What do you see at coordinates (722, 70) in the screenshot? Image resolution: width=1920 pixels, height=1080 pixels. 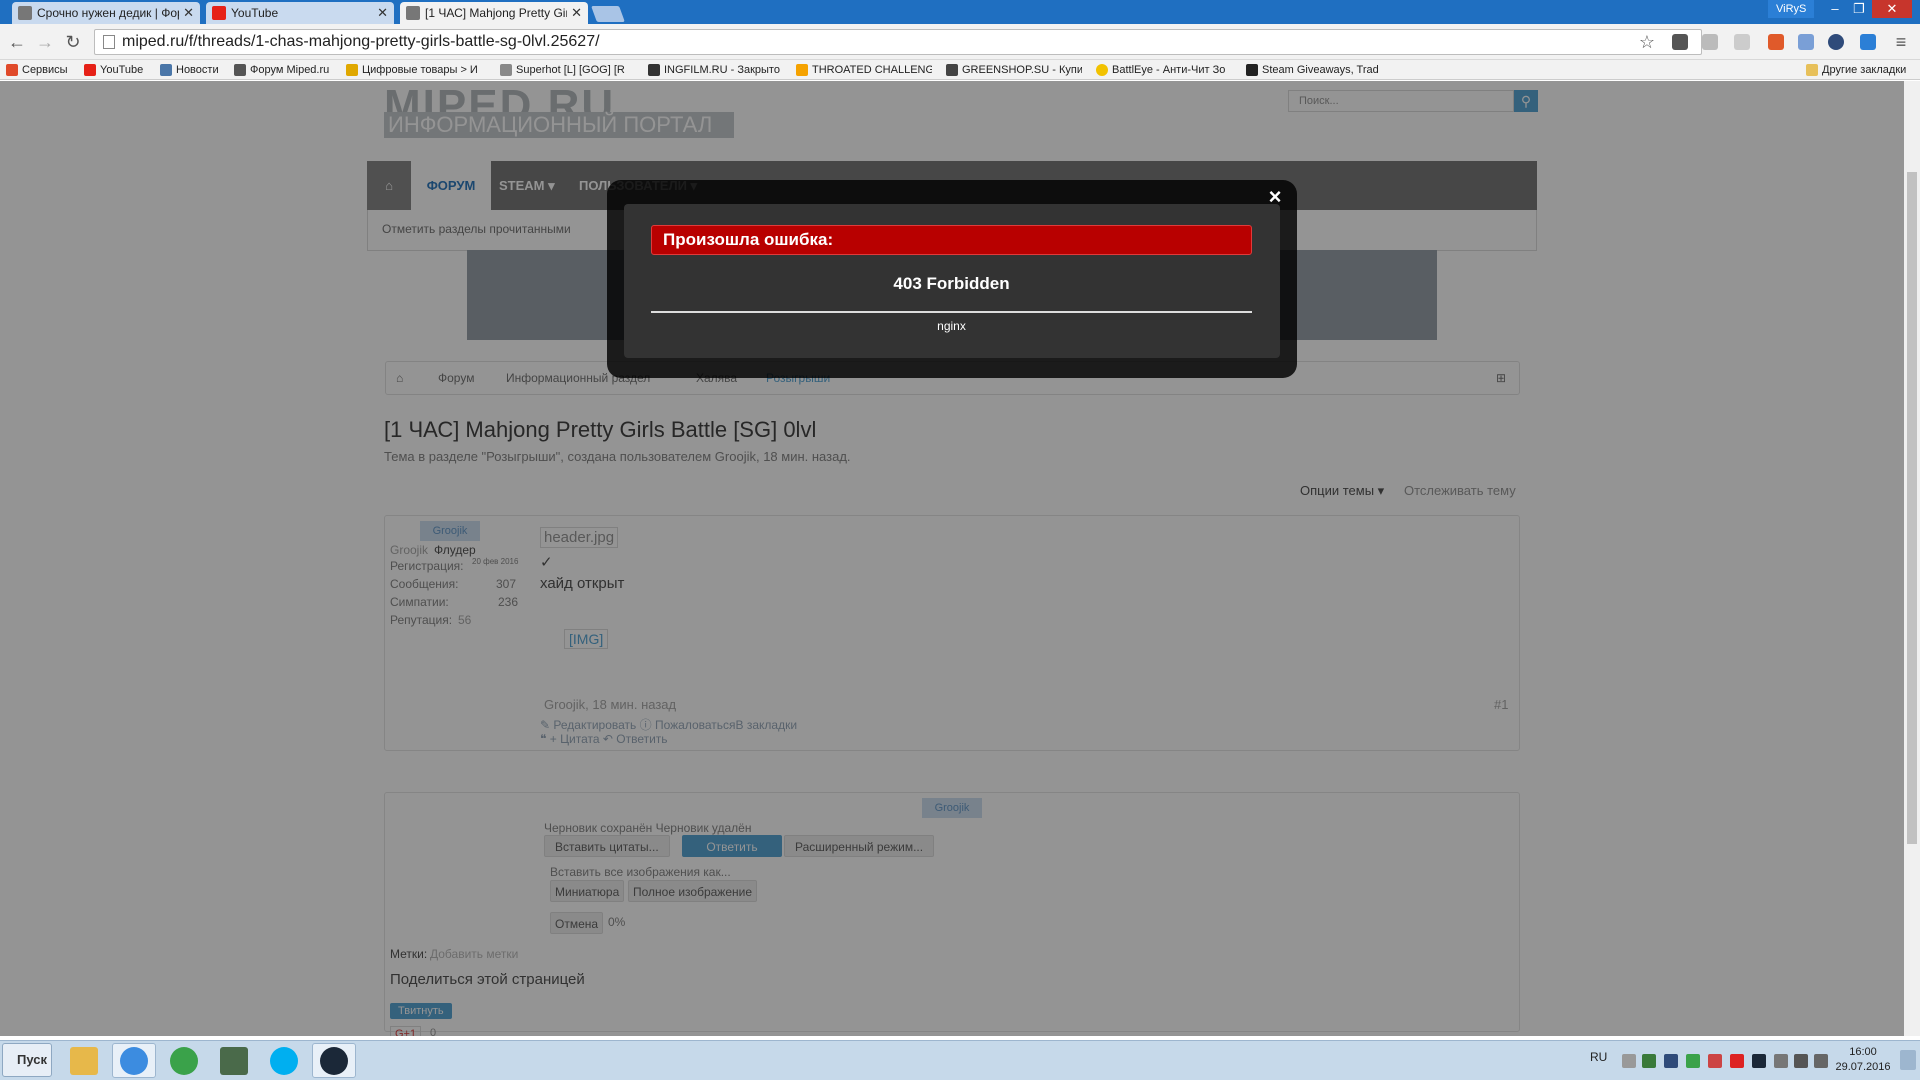 I see `bookmark-label: INGFILM.RU - Закрыто` at bounding box center [722, 70].